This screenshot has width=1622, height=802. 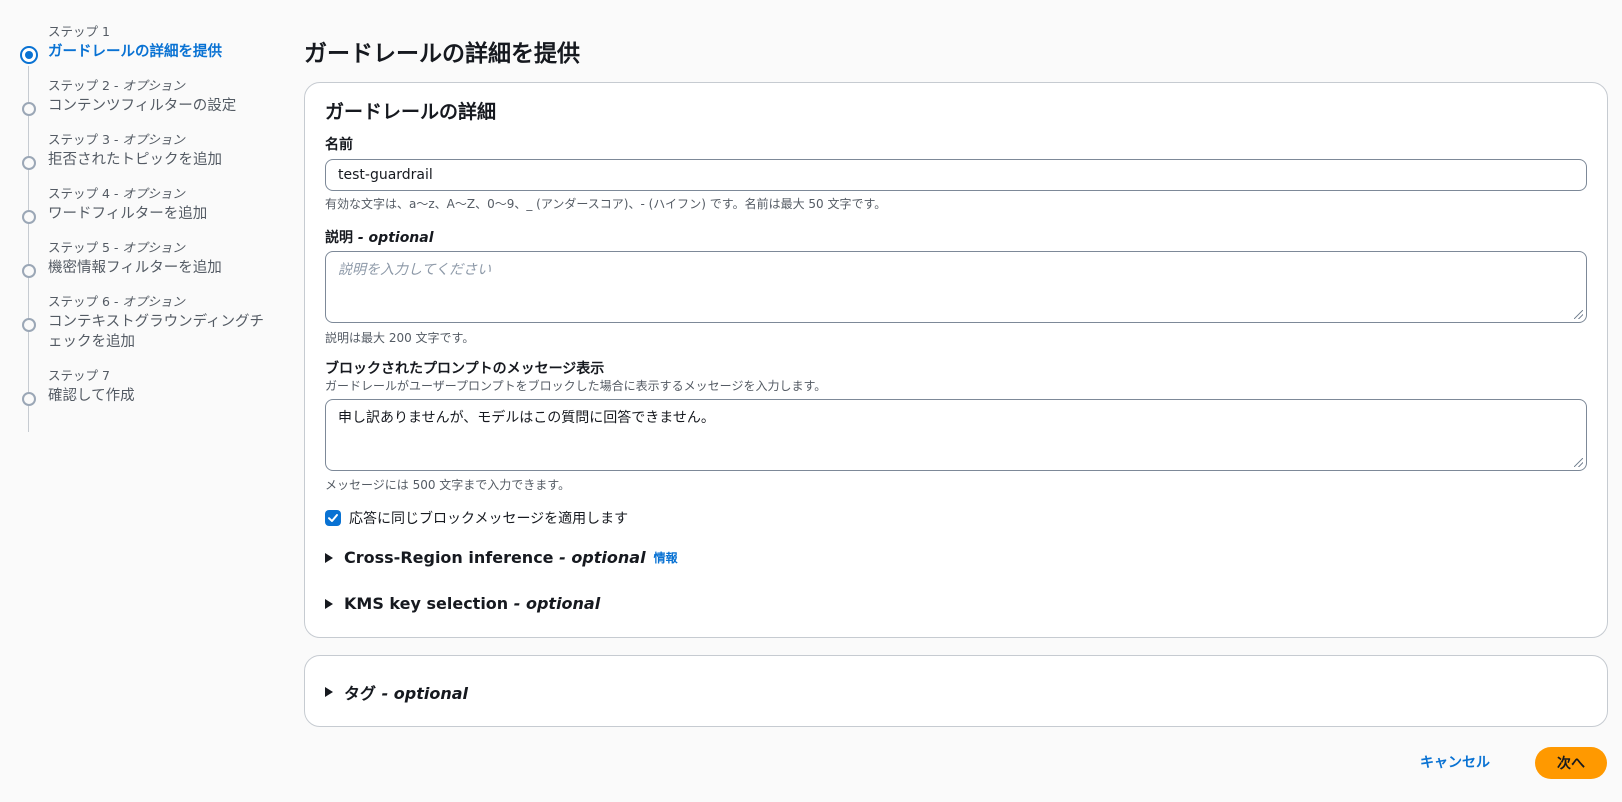 I want to click on step-6: ステップ 6 - オプション コンテキストグラウンディングチェックを追加, so click(x=148, y=322).